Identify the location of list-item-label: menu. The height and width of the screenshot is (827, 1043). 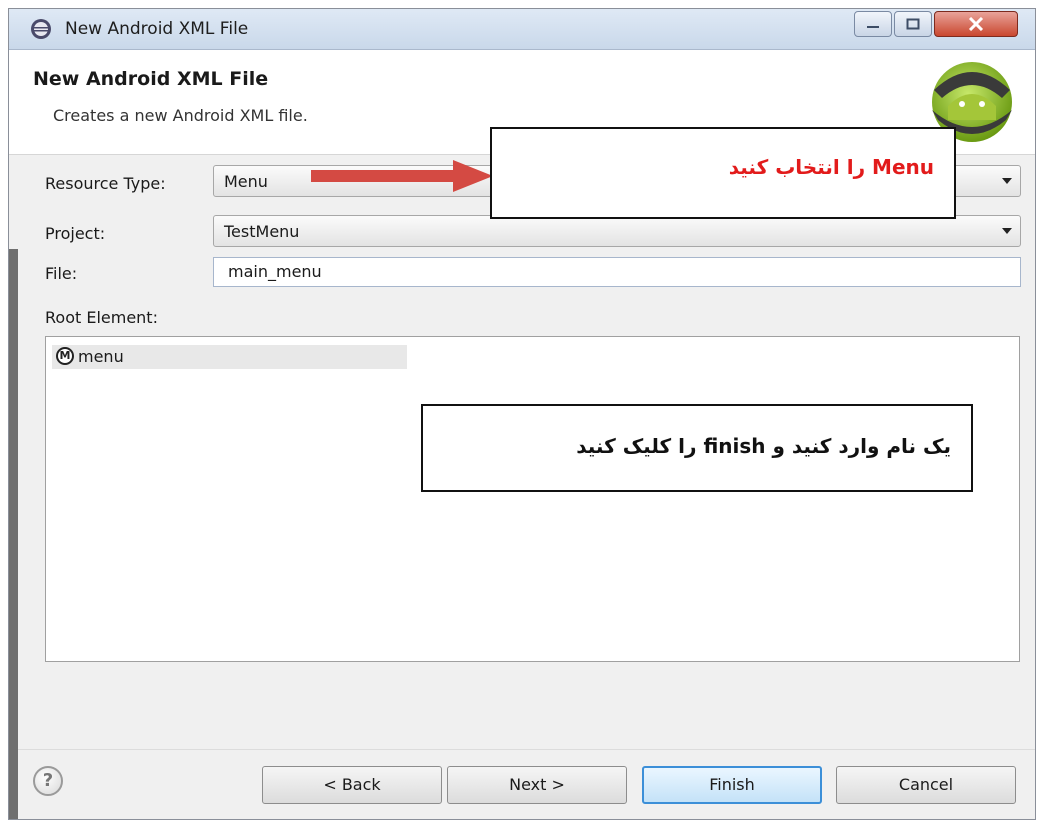
(101, 356).